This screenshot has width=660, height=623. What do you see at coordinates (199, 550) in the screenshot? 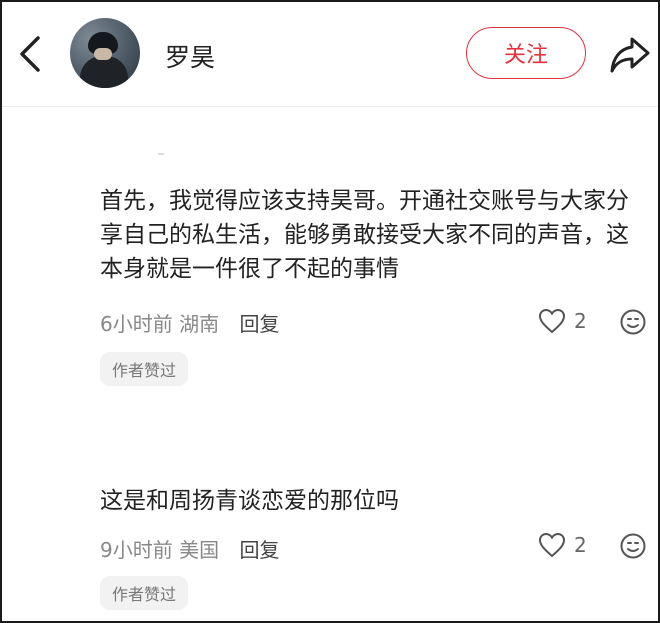
I see `comment-location: 美国` at bounding box center [199, 550].